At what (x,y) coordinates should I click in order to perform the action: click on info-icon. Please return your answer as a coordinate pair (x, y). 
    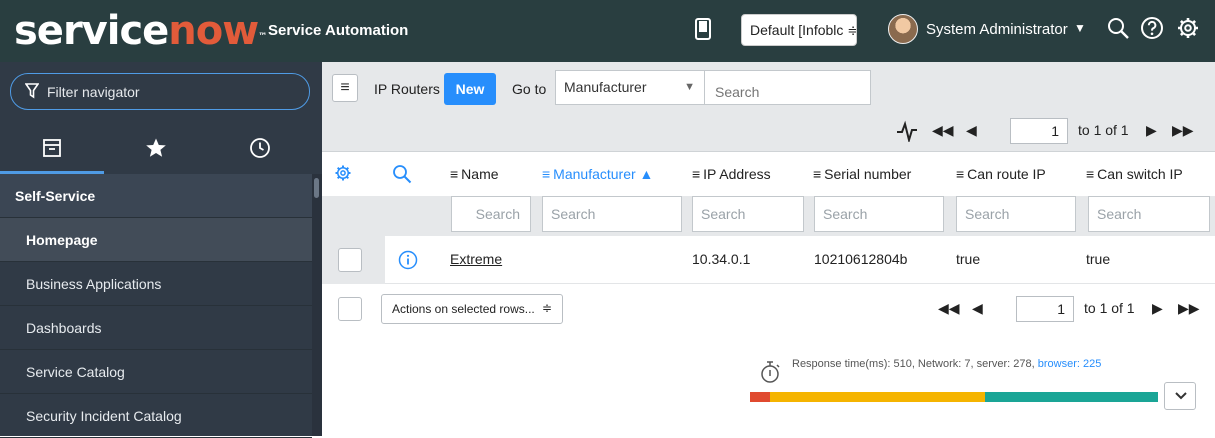
    Looking at the image, I should click on (408, 260).